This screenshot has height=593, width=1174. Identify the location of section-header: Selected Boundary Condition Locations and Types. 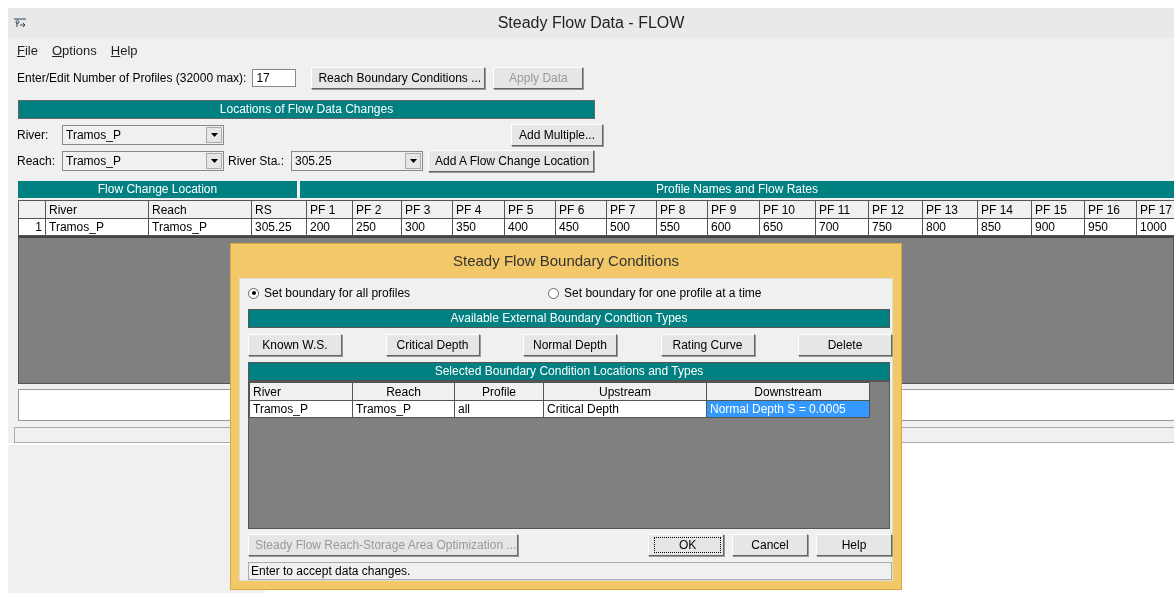
(569, 371).